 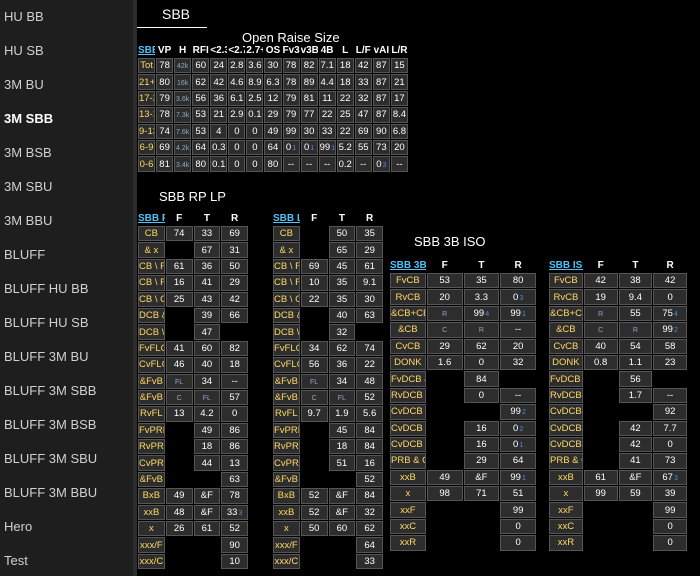 What do you see at coordinates (66, 493) in the screenshot?
I see `sidebar-item-bluff-3m-bbu: BLUFF 3M BBU` at bounding box center [66, 493].